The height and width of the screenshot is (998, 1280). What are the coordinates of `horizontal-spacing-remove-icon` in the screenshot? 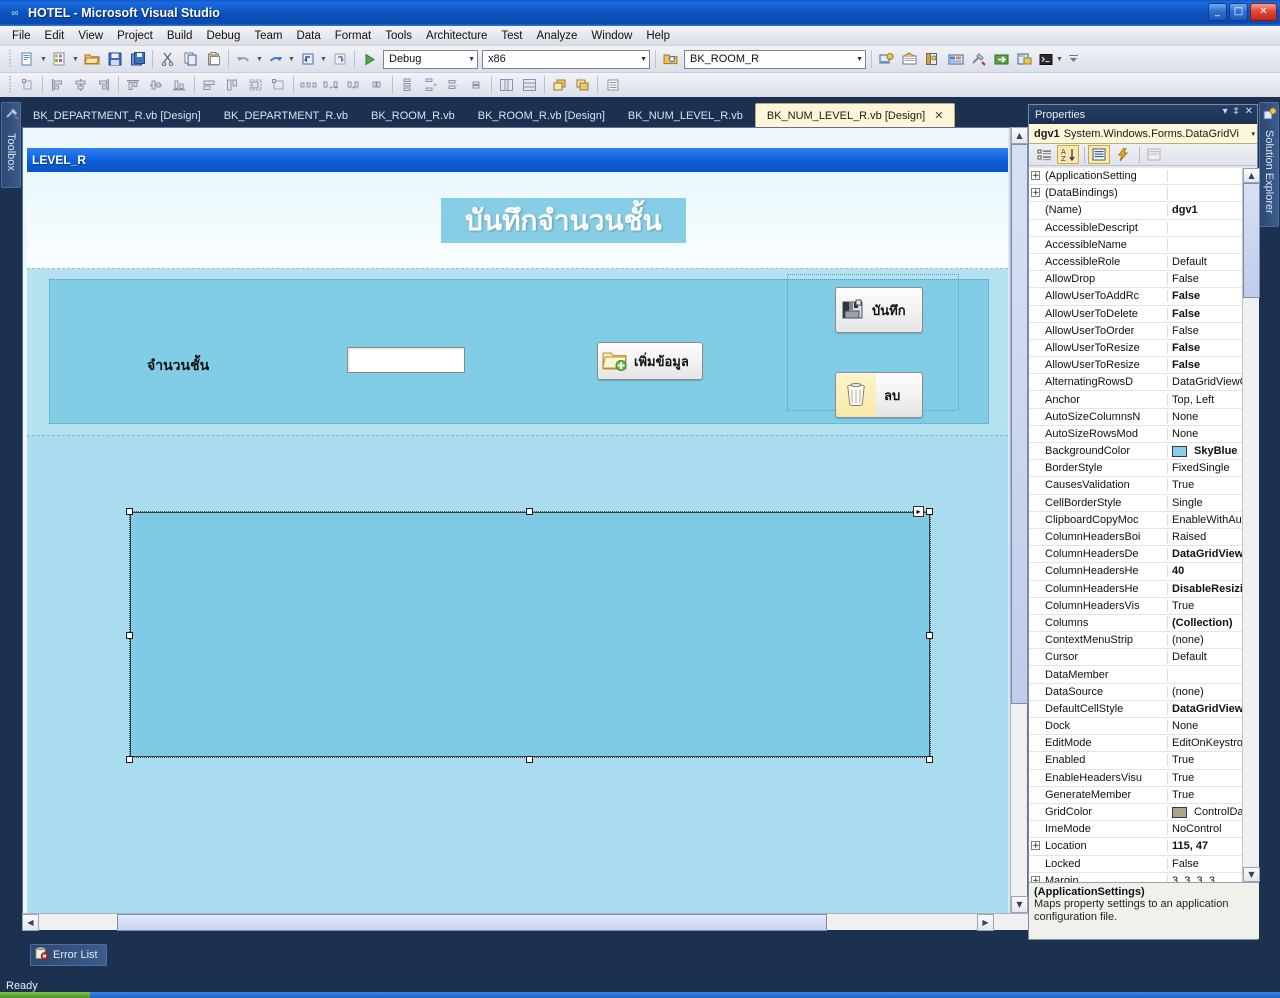 It's located at (377, 85).